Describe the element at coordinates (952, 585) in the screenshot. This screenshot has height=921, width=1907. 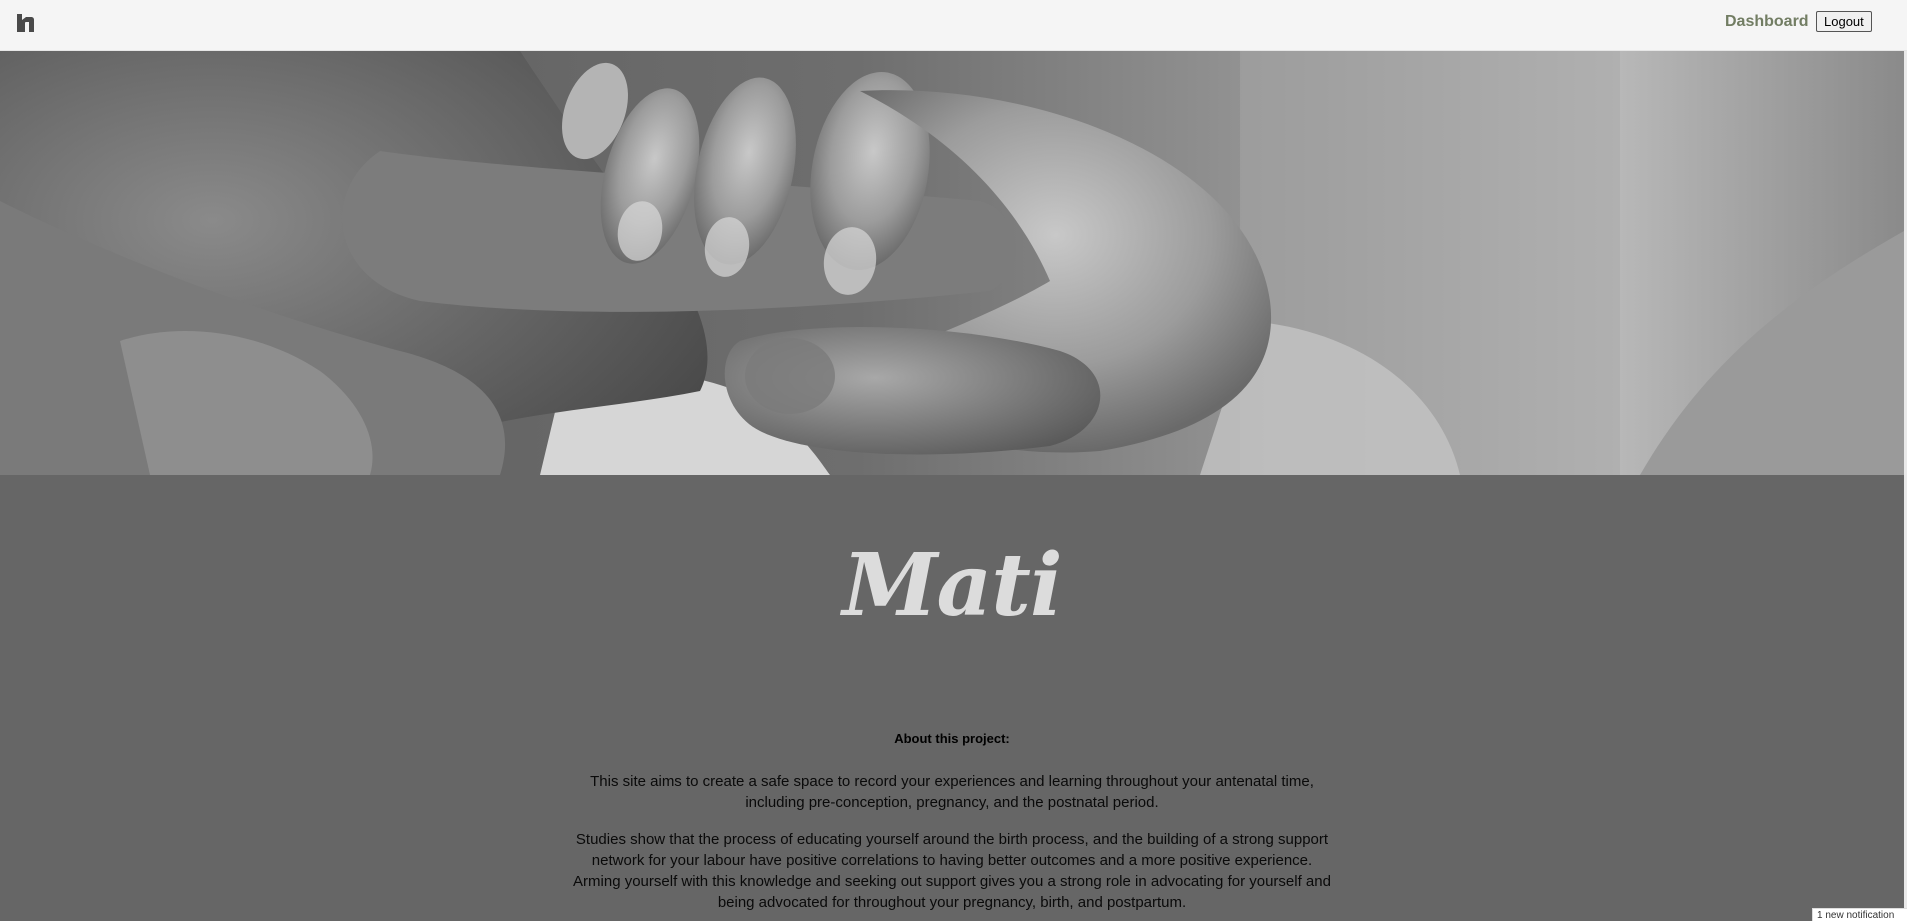
I see `brand-logo-text: Mati` at that location.